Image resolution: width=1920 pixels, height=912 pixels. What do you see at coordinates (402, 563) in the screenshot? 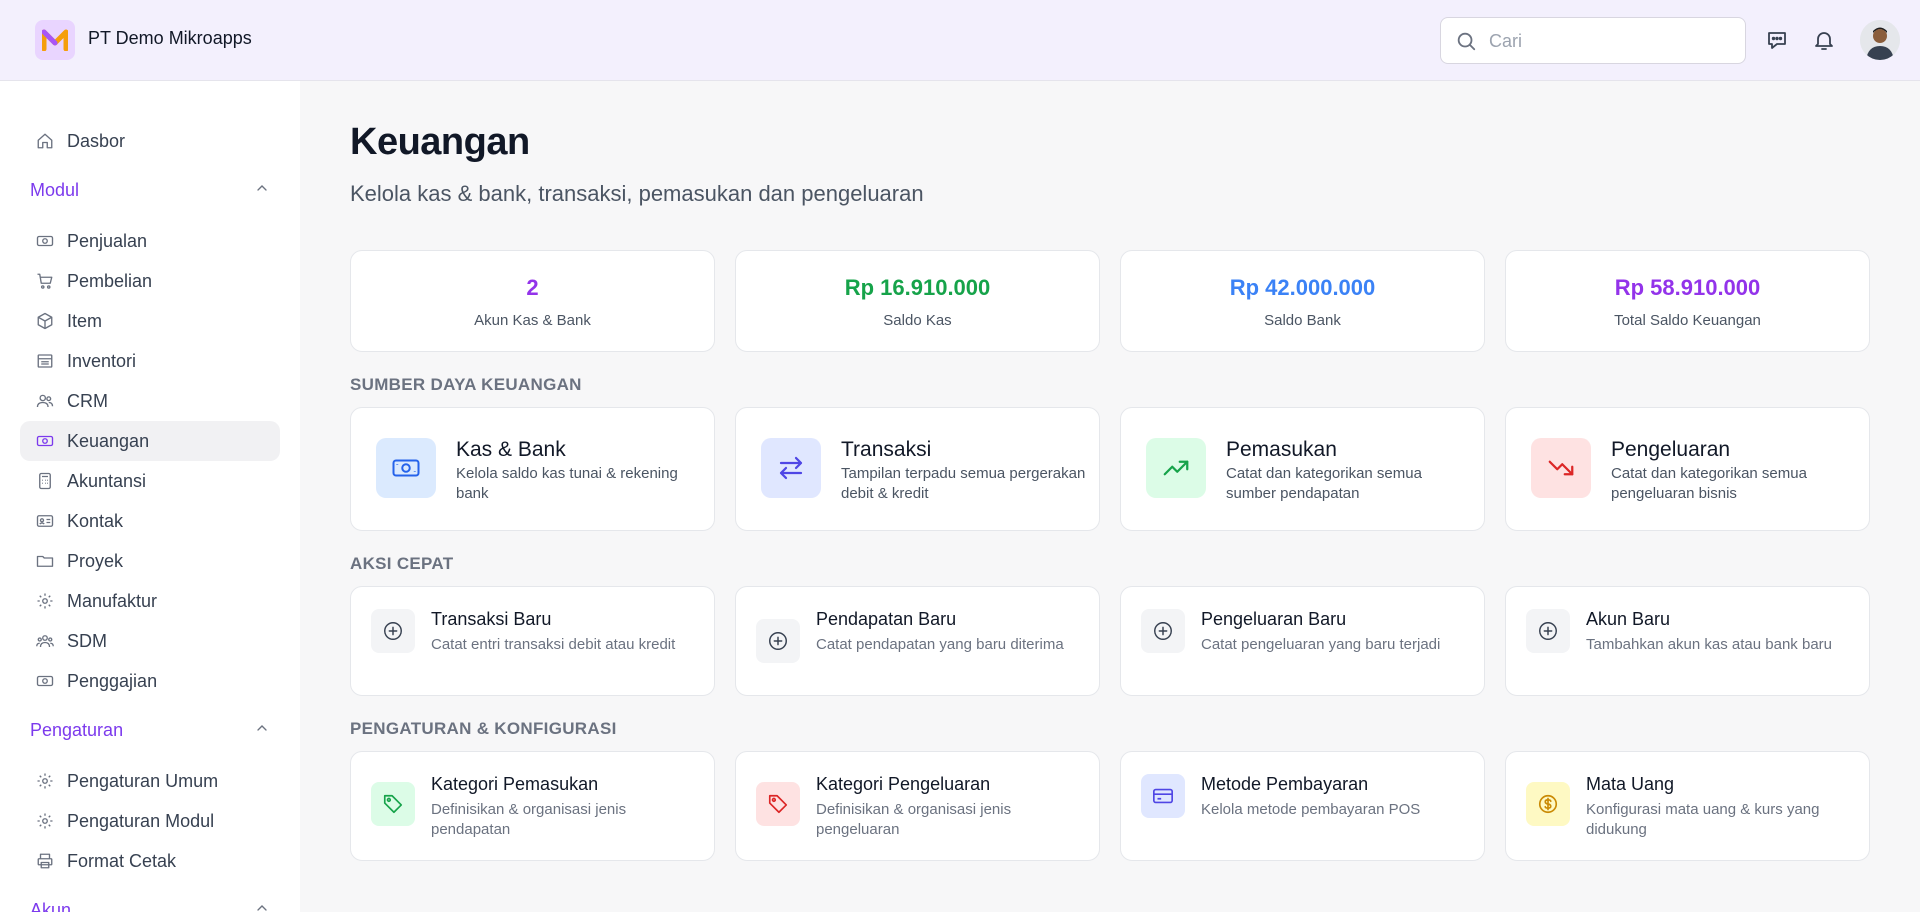
I see `section-title-aksi-cepat: AKSI CEPAT` at bounding box center [402, 563].